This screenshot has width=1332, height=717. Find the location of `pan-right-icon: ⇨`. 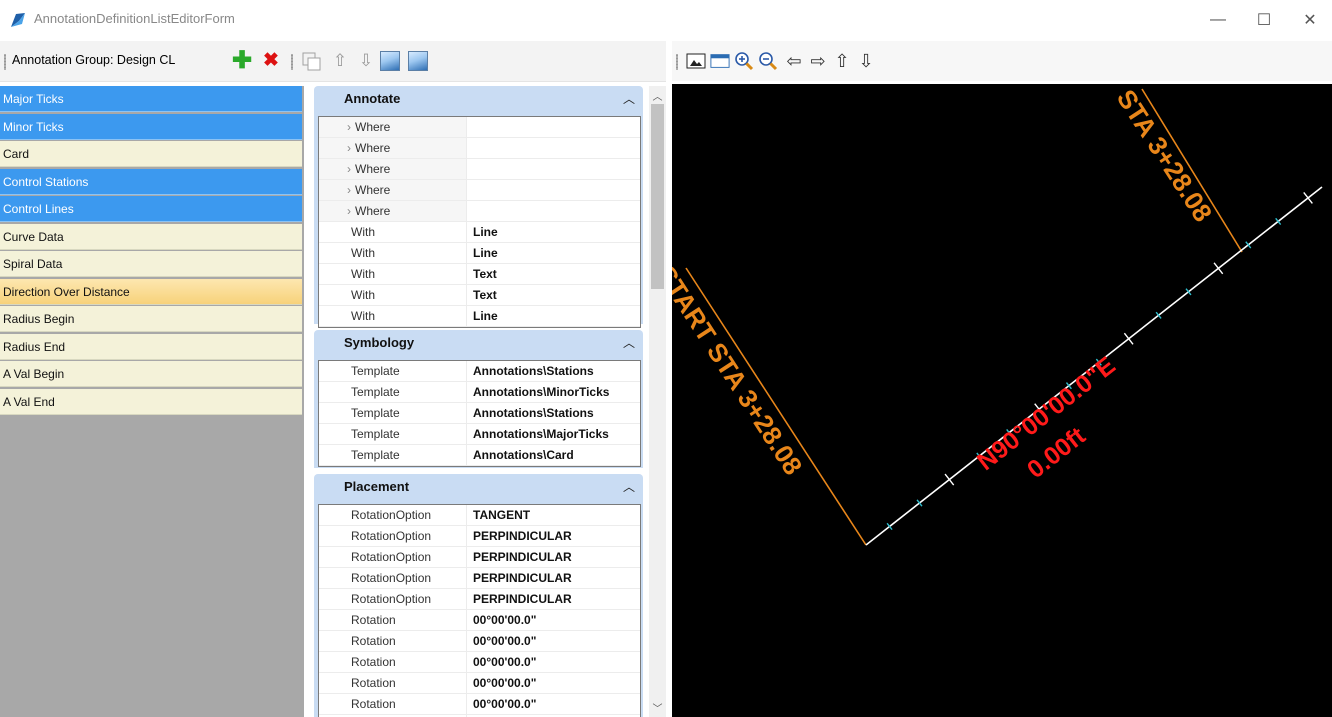

pan-right-icon: ⇨ is located at coordinates (818, 61).